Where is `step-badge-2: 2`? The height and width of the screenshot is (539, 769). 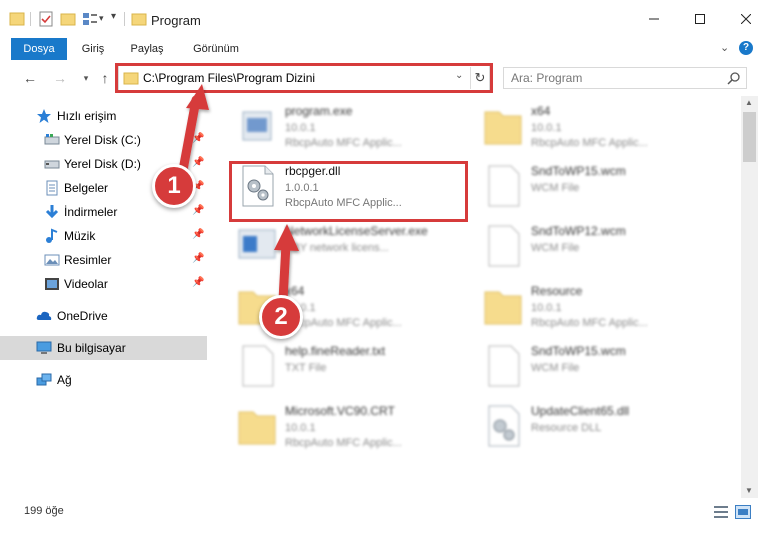 step-badge-2: 2 is located at coordinates (281, 317).